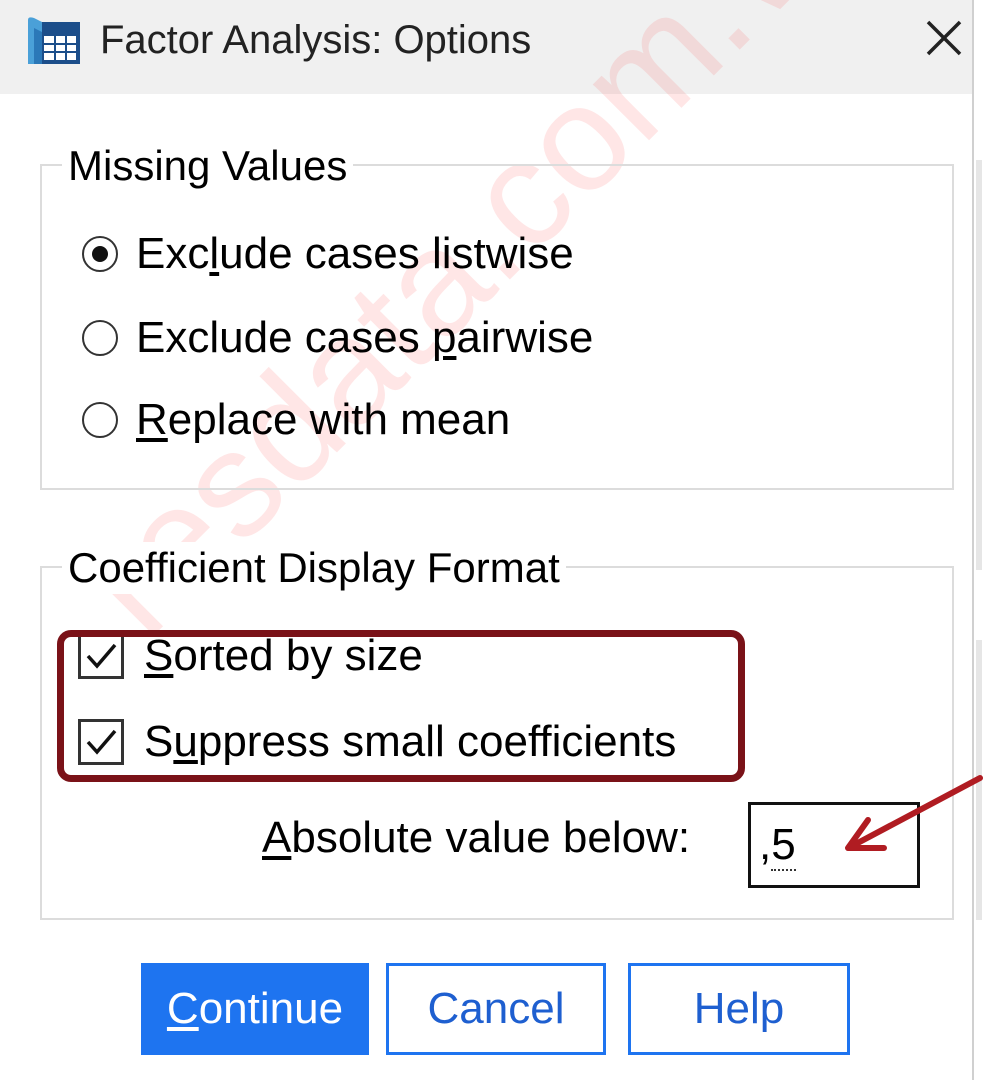 The width and height of the screenshot is (985, 1080). Describe the element at coordinates (323, 419) in the screenshot. I see `radio-label: Replace with mean` at that location.